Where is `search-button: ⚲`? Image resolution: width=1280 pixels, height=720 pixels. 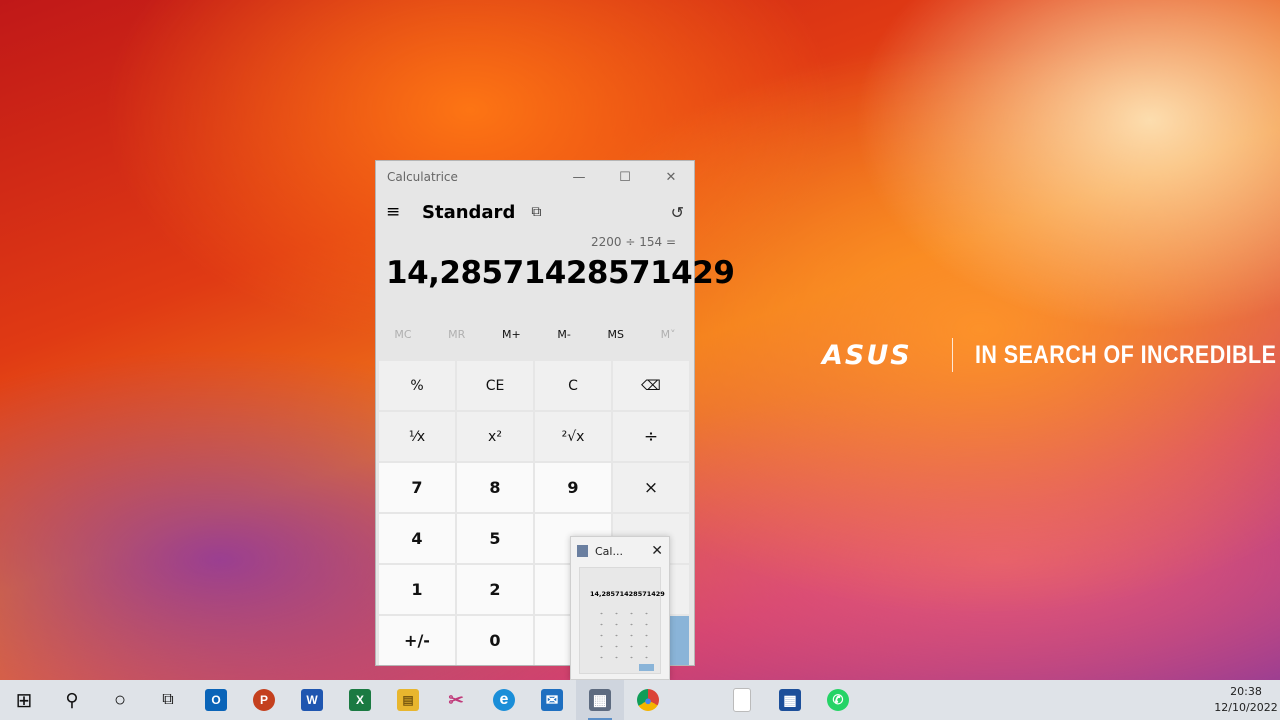 search-button: ⚲ is located at coordinates (72, 700).